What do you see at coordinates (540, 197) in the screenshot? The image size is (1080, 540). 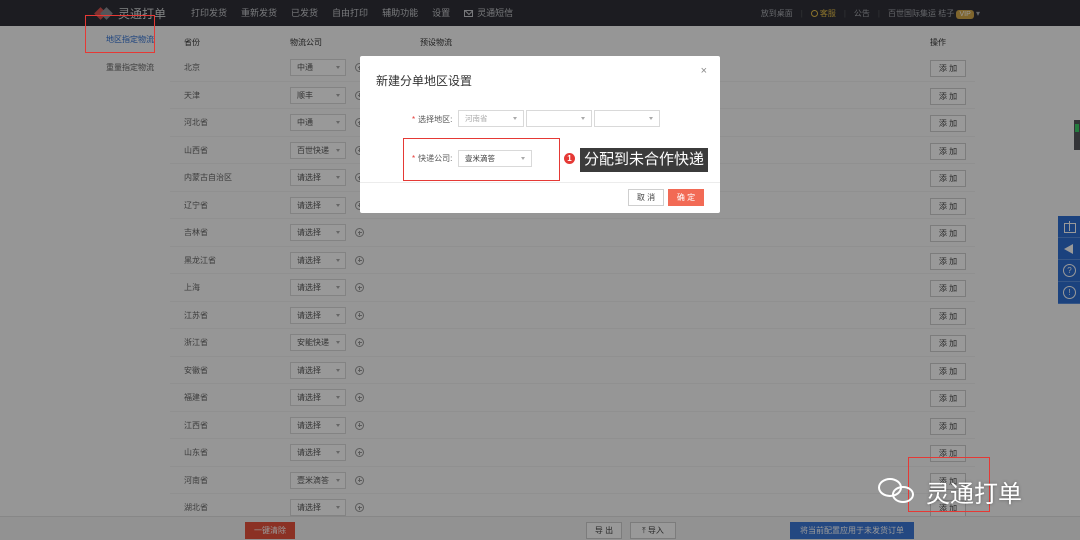 I see `dialog-footer: 取 消 确 定` at bounding box center [540, 197].